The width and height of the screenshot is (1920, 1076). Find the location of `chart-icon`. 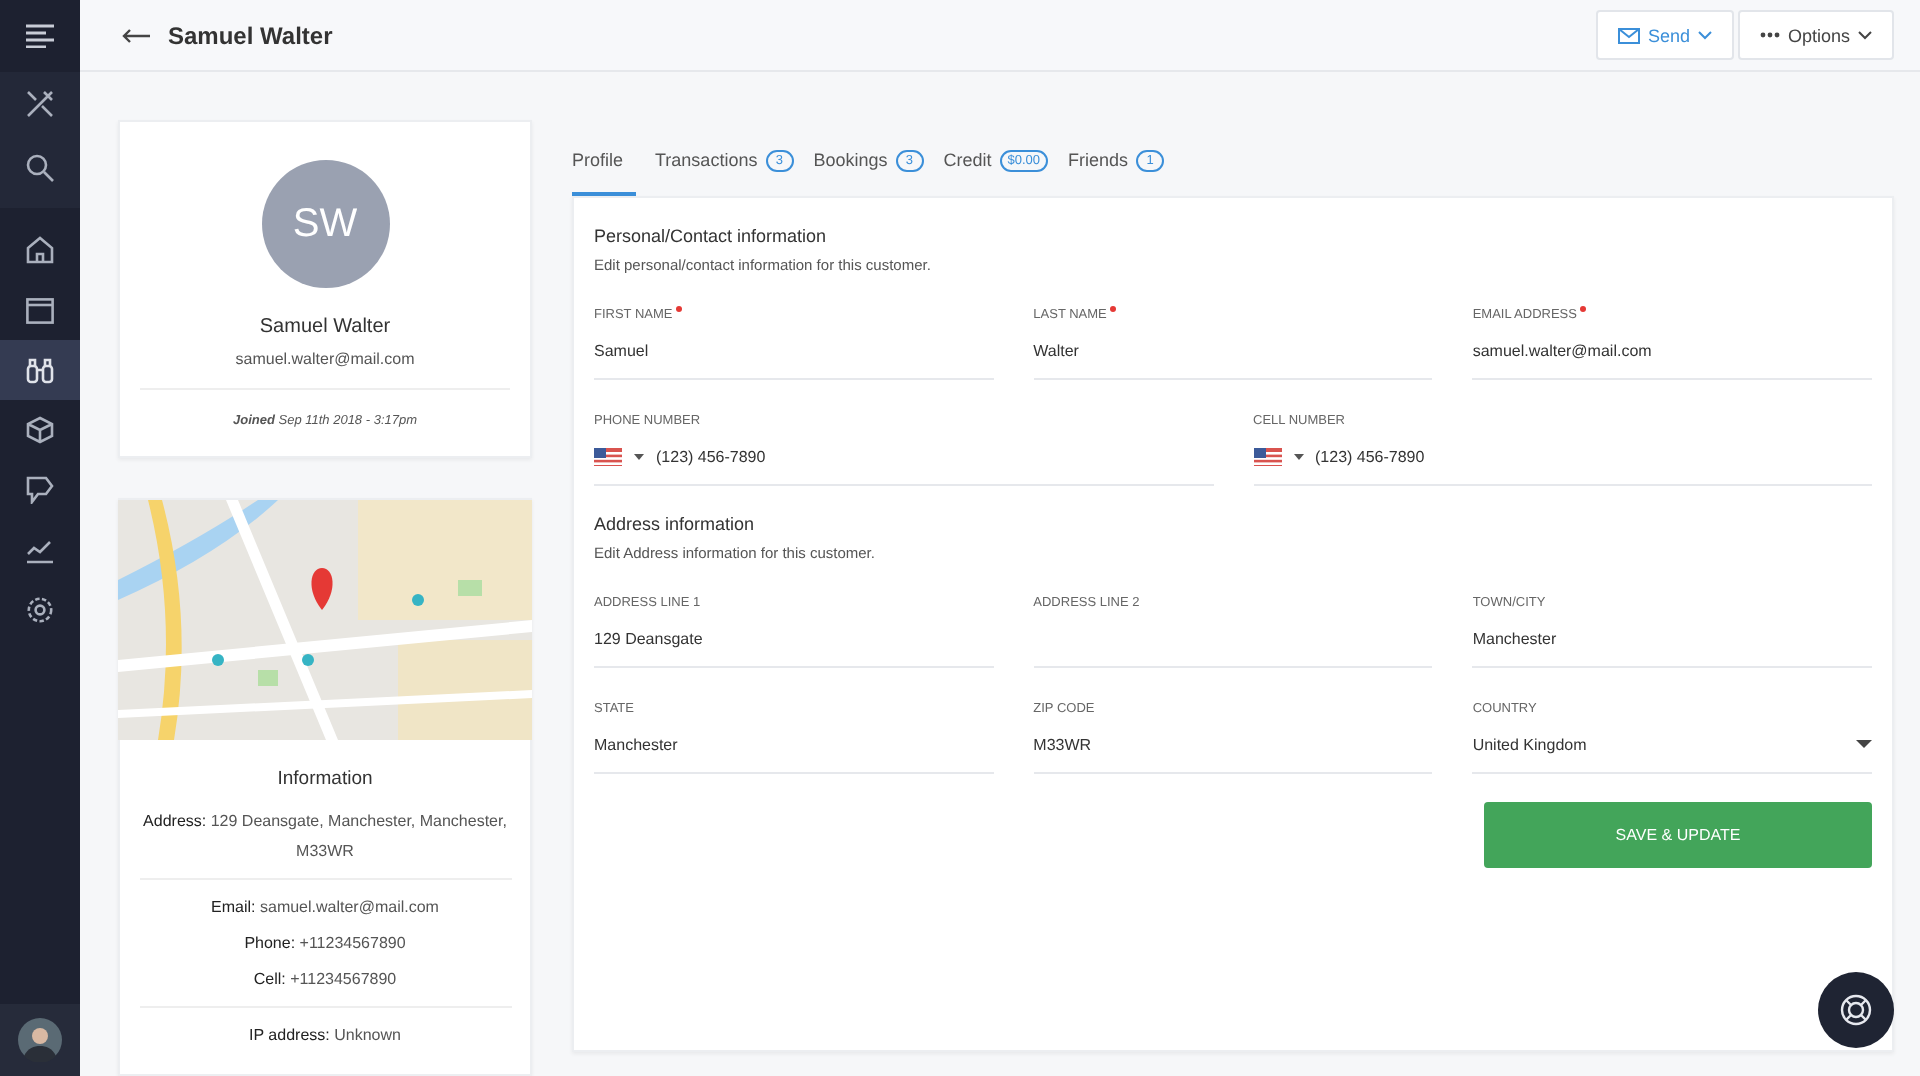

chart-icon is located at coordinates (40, 550).